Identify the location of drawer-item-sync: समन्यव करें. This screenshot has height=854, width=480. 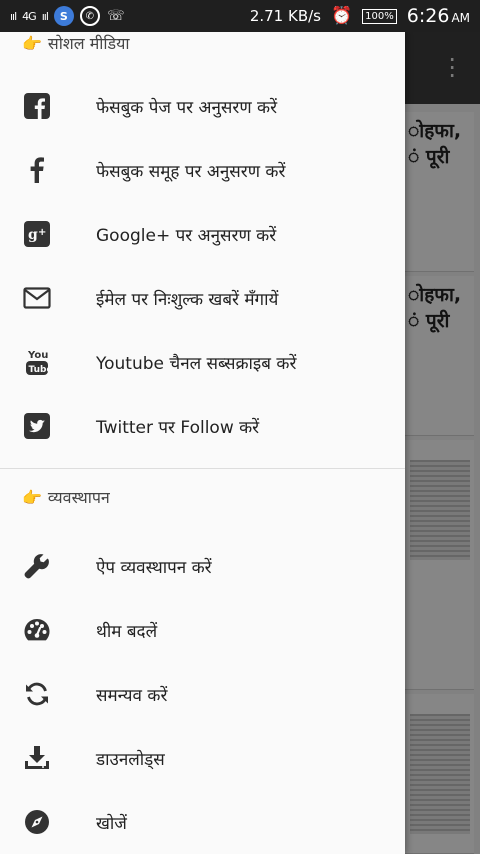
(202, 694).